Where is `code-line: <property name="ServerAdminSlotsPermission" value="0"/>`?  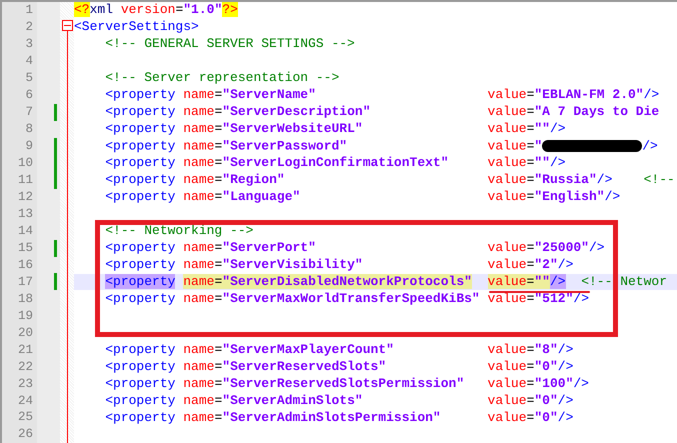
code-line: <property name="ServerAdminSlotsPermission" value="0"/> is located at coordinates (339, 418).